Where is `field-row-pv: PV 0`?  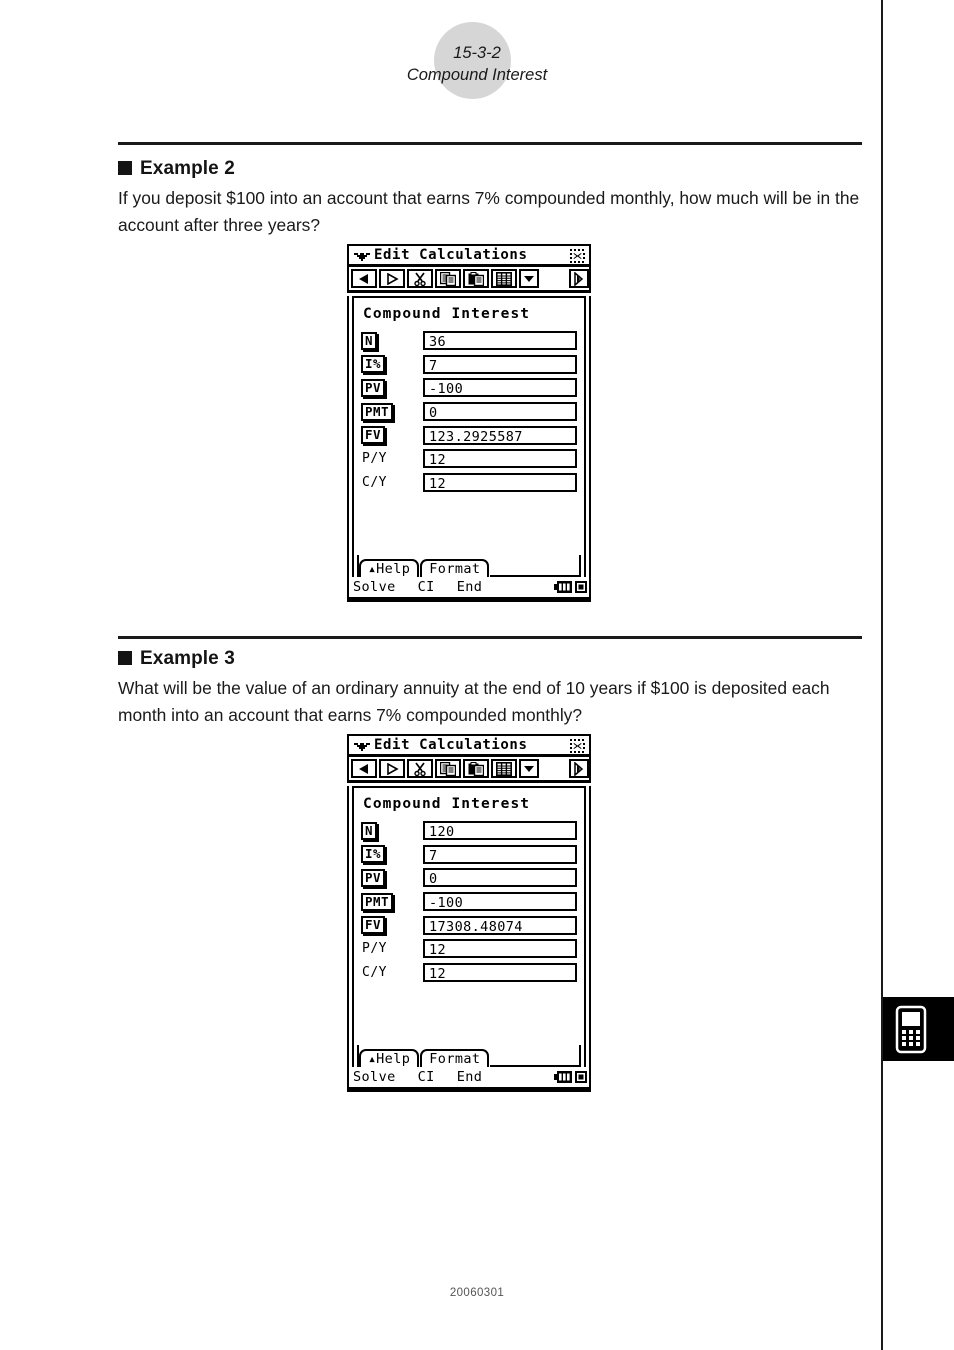 field-row-pv: PV 0 is located at coordinates (469, 878).